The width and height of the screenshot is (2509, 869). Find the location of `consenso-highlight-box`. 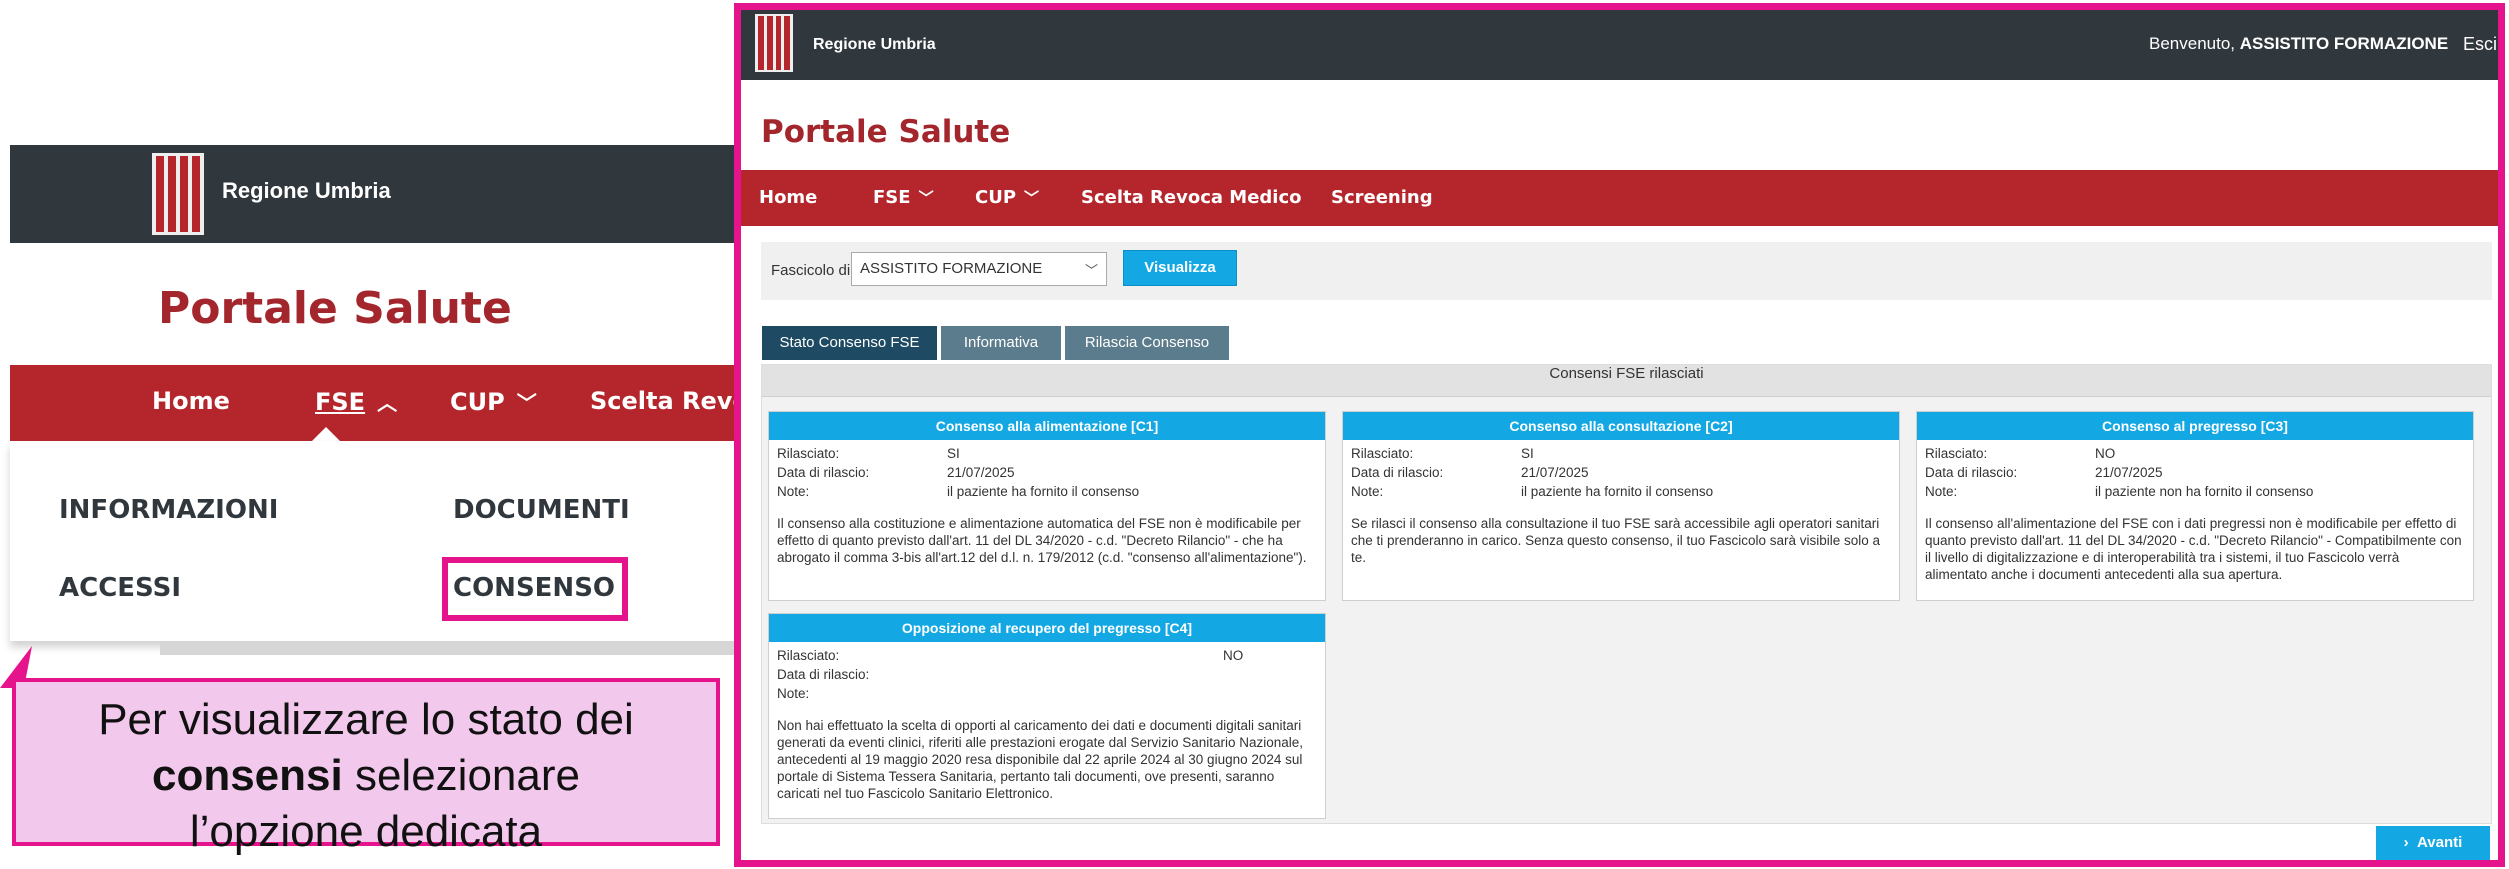

consenso-highlight-box is located at coordinates (535, 589).